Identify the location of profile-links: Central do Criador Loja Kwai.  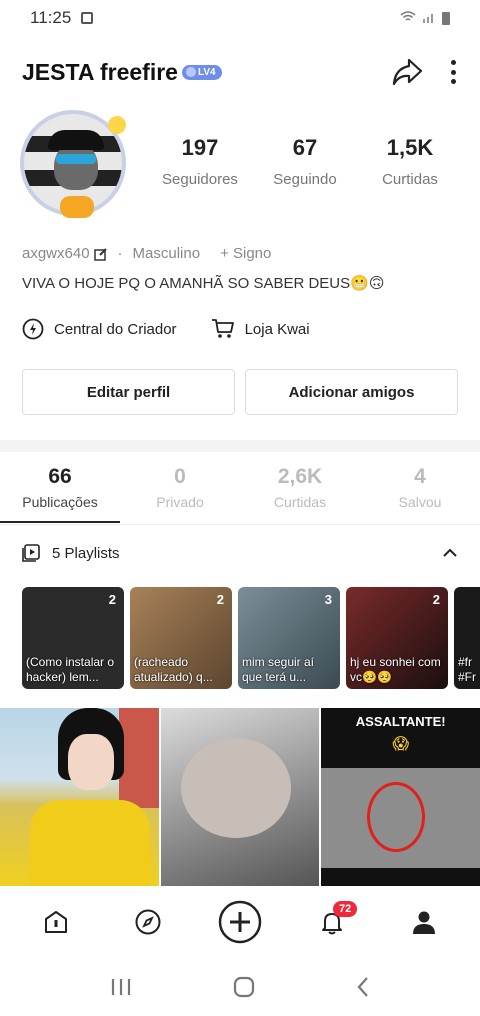
(166, 329).